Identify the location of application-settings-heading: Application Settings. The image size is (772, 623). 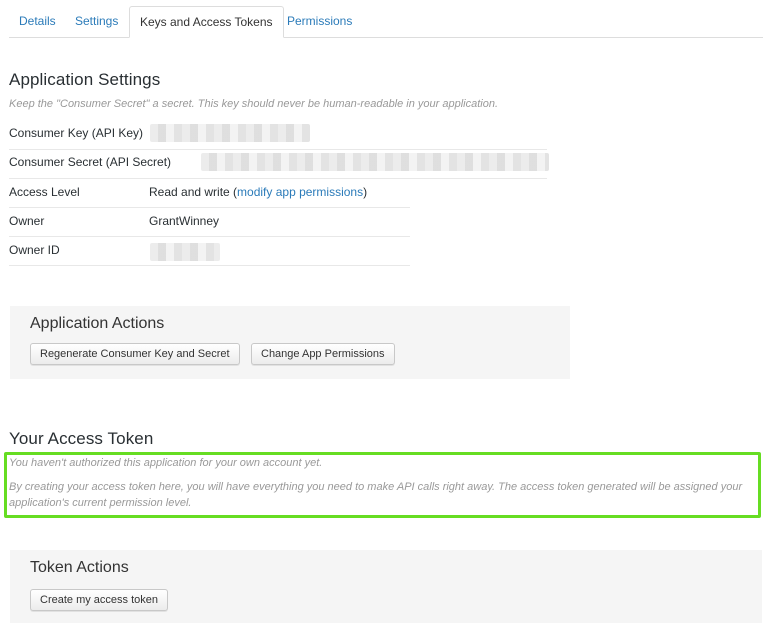
(85, 79).